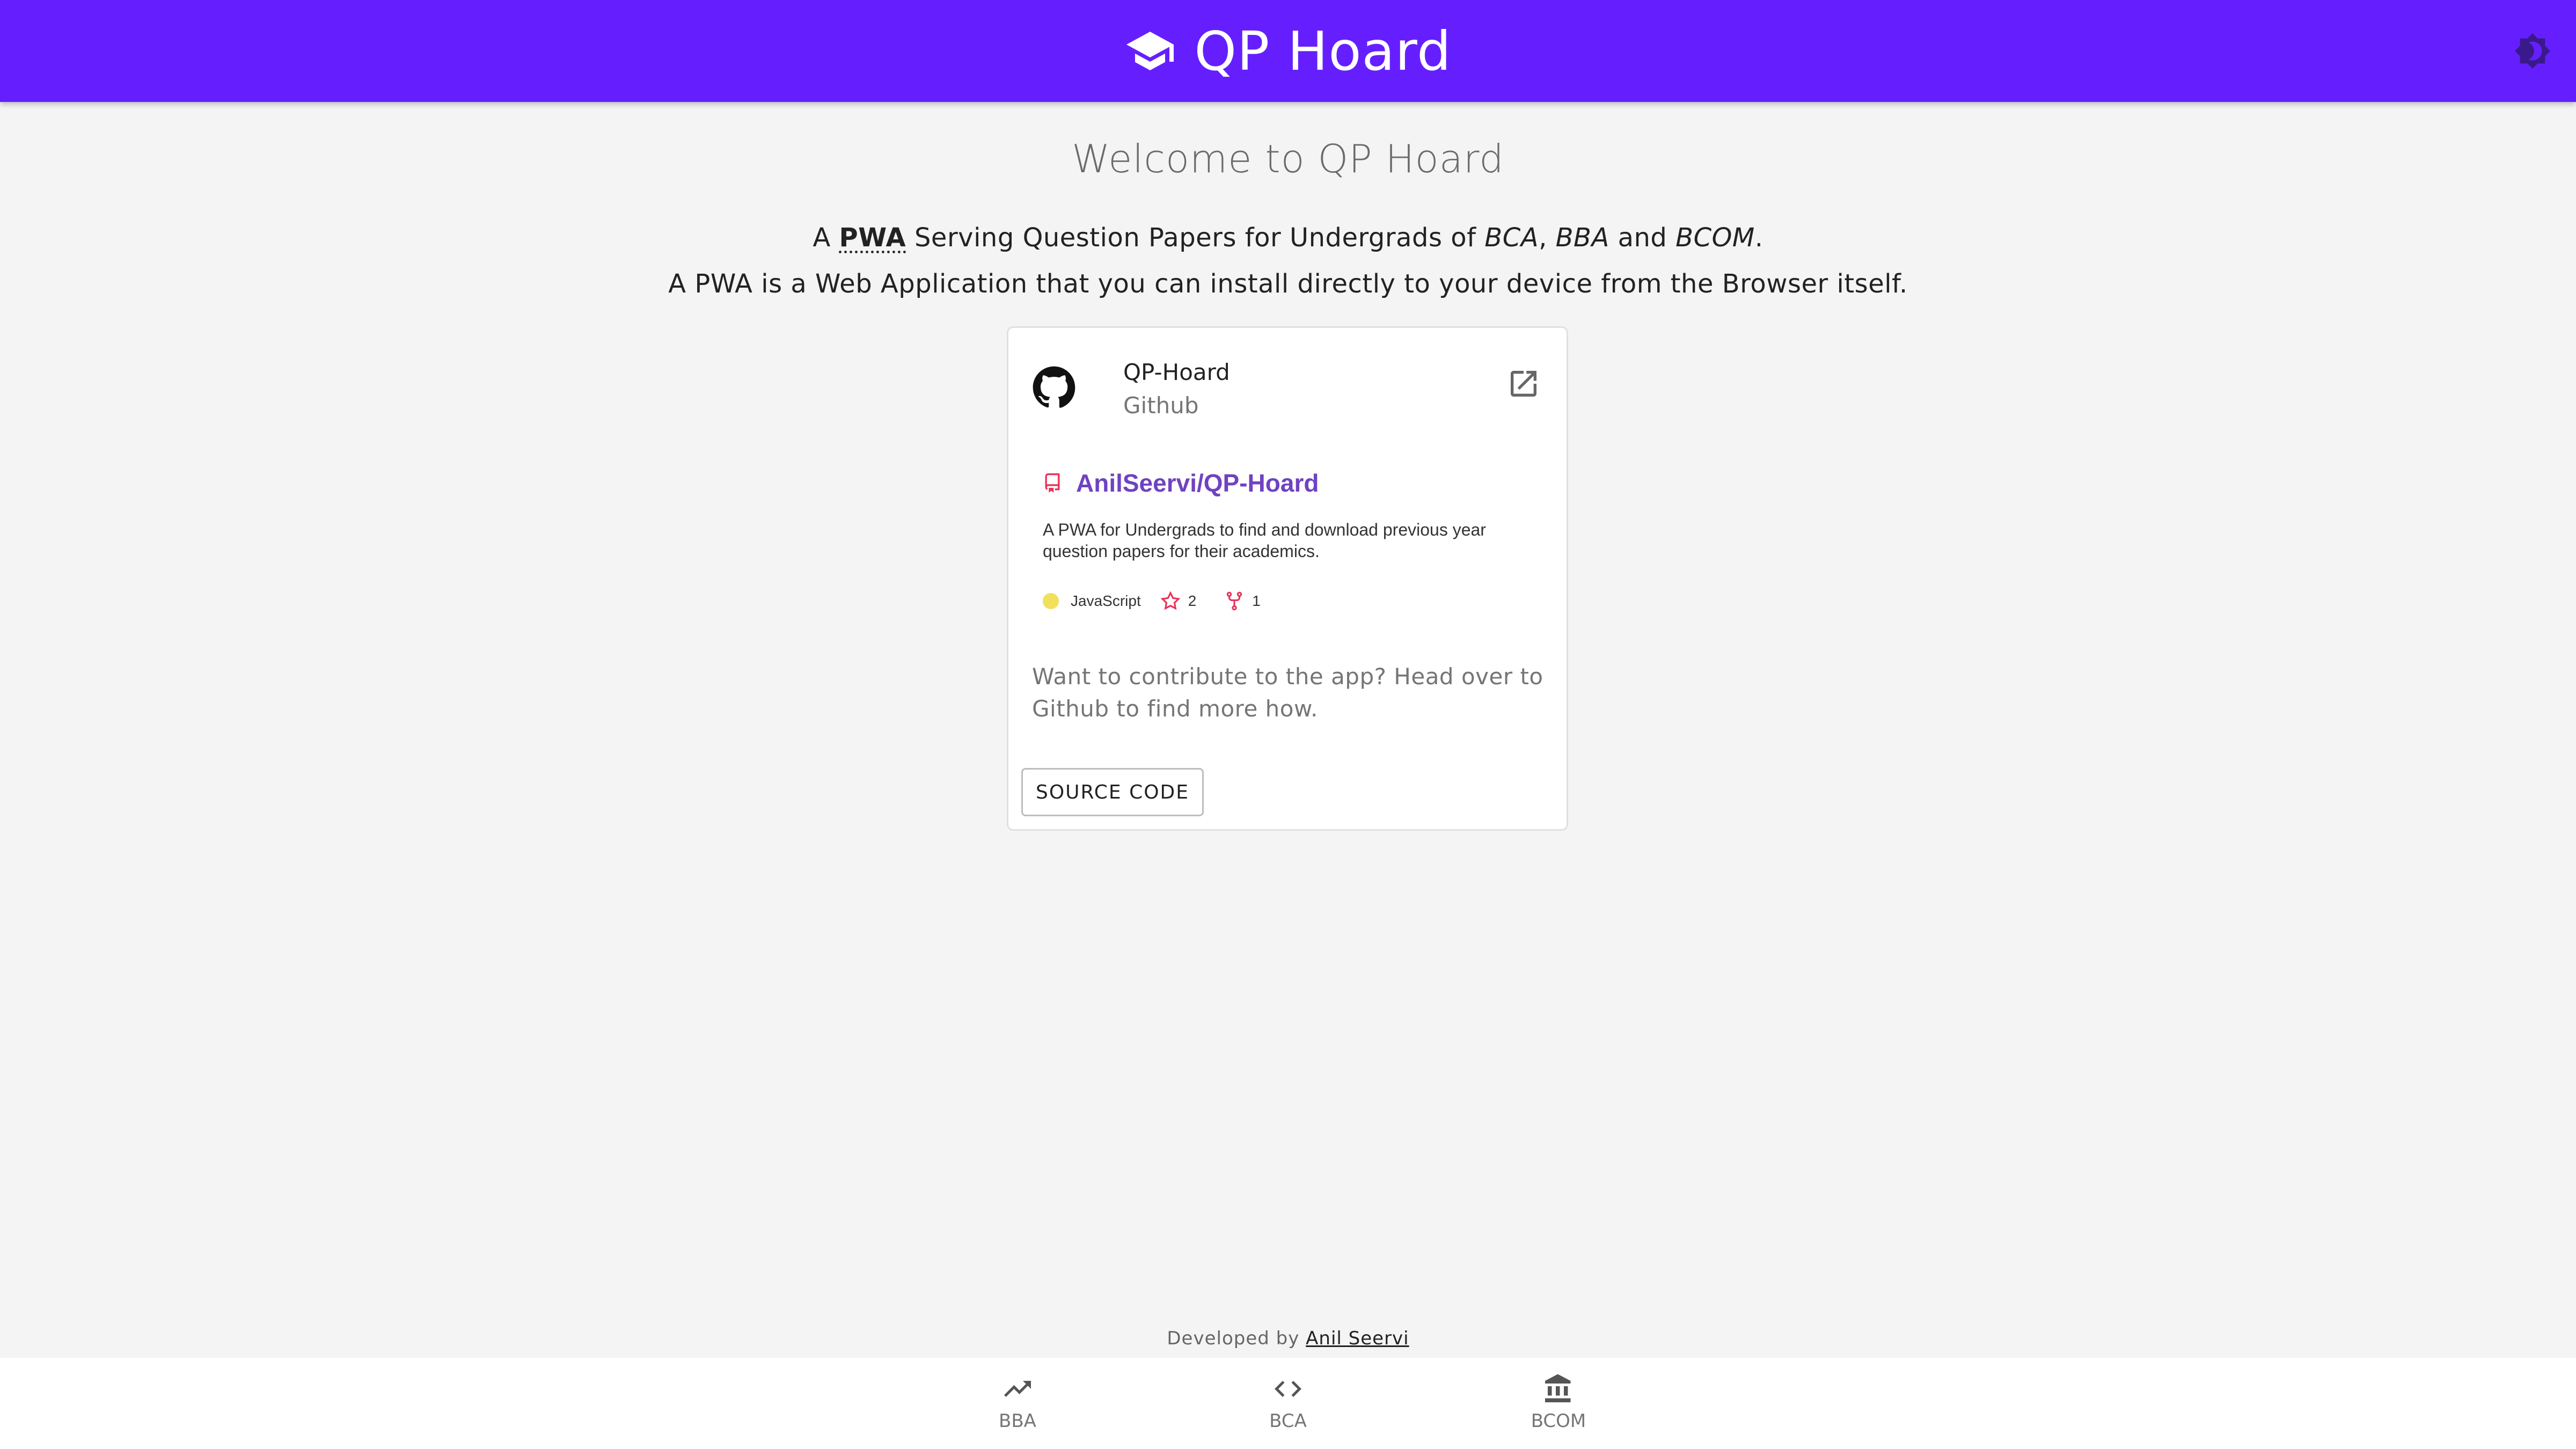 The image size is (2576, 1449). Describe the element at coordinates (1054, 387) in the screenshot. I see `github-icon` at that location.